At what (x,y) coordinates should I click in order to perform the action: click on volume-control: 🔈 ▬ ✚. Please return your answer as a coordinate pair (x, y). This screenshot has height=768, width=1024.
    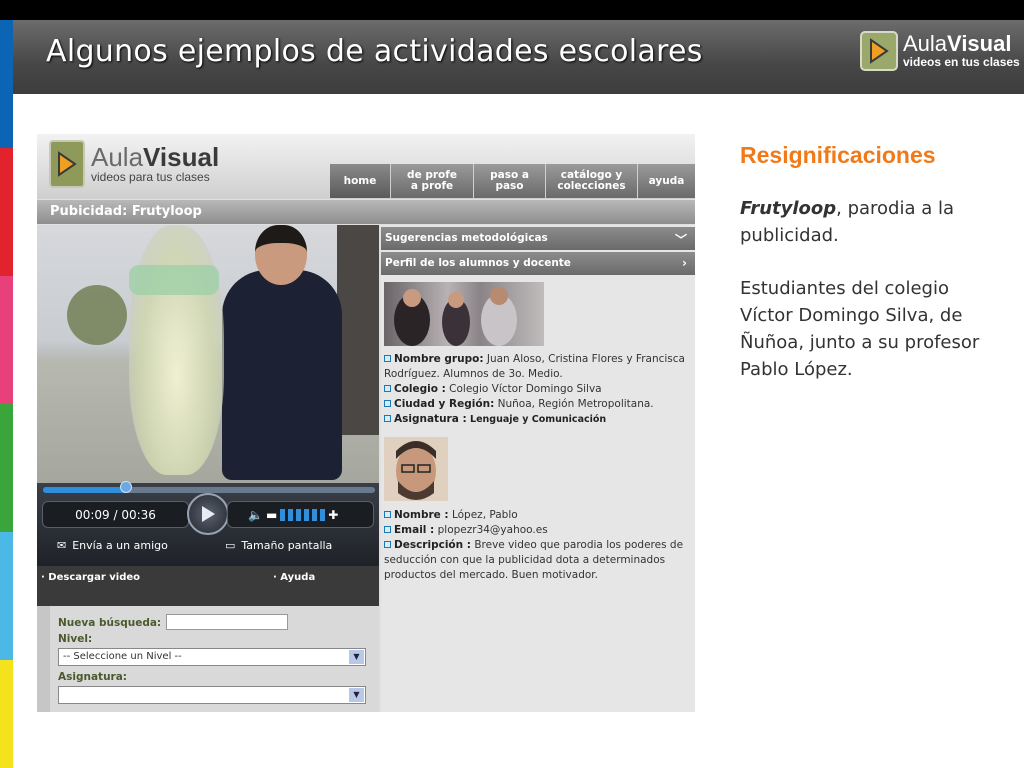
    Looking at the image, I should click on (300, 514).